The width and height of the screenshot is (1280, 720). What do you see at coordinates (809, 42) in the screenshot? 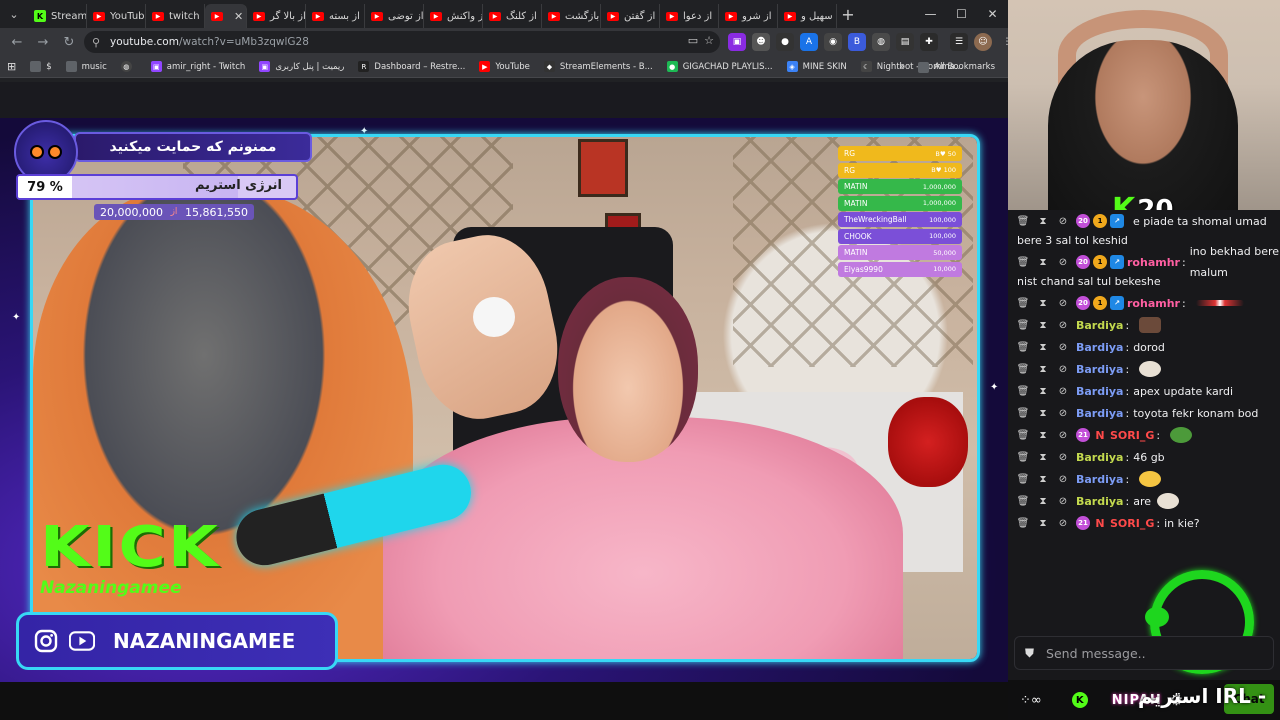
I see `extension-translate-icon: A` at bounding box center [809, 42].